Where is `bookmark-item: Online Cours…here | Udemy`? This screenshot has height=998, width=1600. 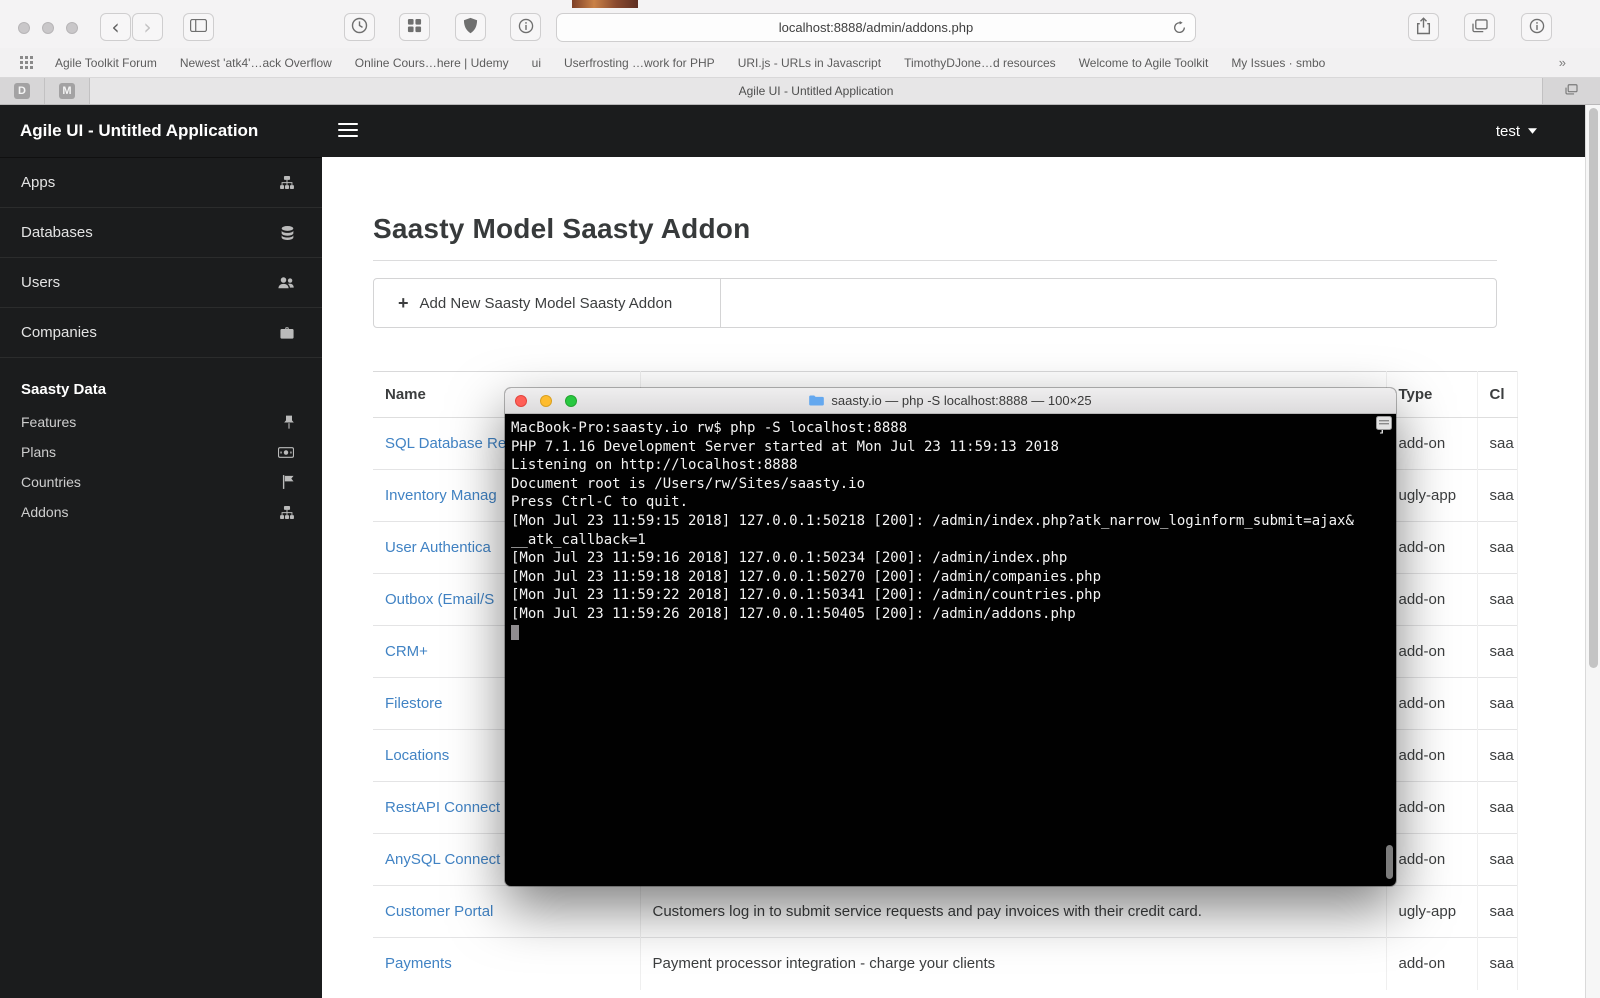 bookmark-item: Online Cours…here | Udemy is located at coordinates (432, 63).